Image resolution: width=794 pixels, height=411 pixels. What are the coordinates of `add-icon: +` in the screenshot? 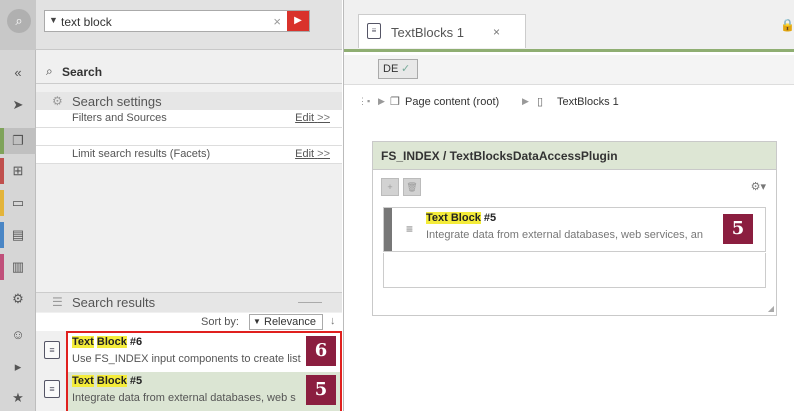 It's located at (390, 187).